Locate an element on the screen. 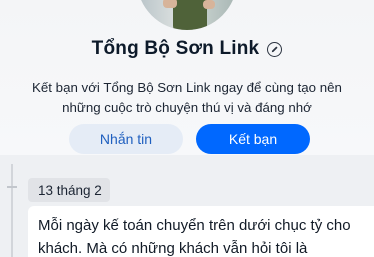  timeline-marker is located at coordinates (12, 187).